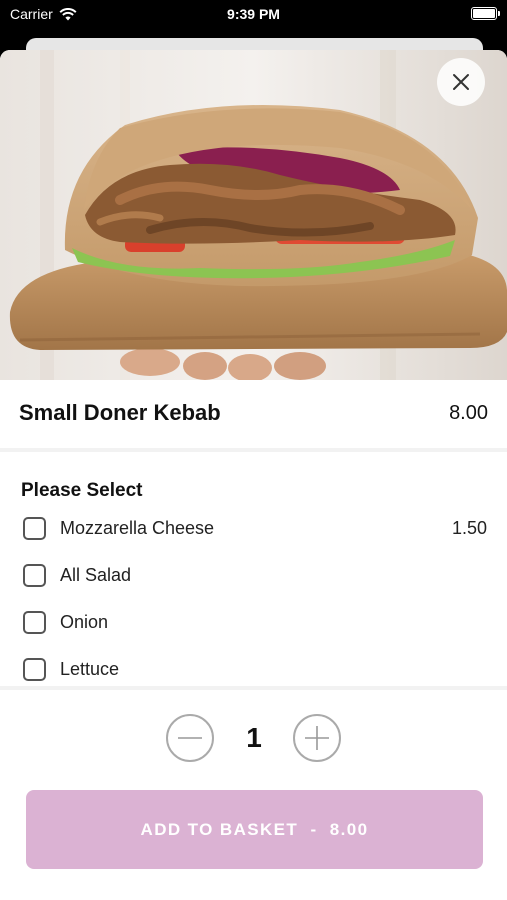  I want to click on option-label: Lettuce, so click(90, 669).